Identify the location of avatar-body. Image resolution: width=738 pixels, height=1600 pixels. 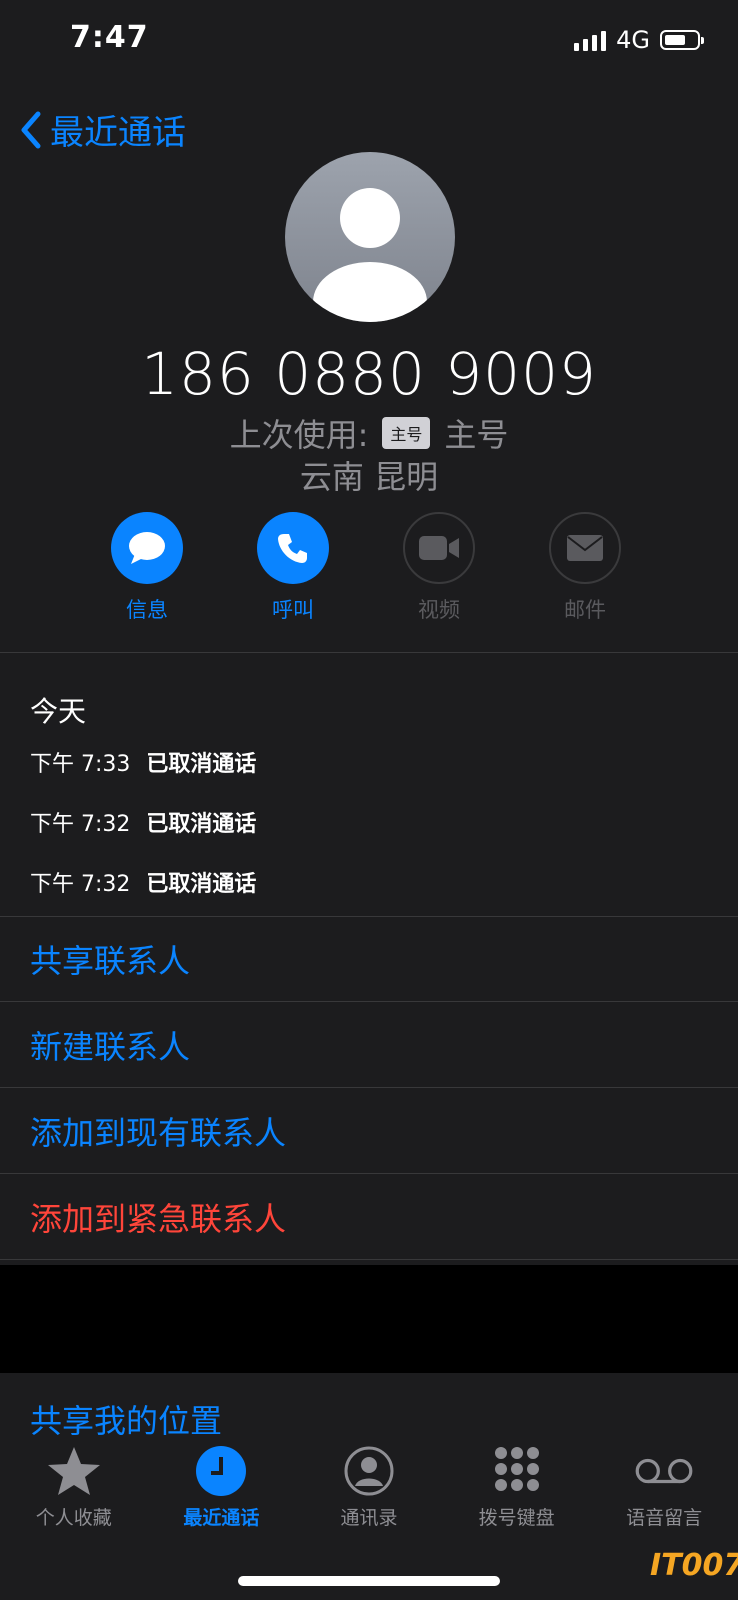
(370, 292).